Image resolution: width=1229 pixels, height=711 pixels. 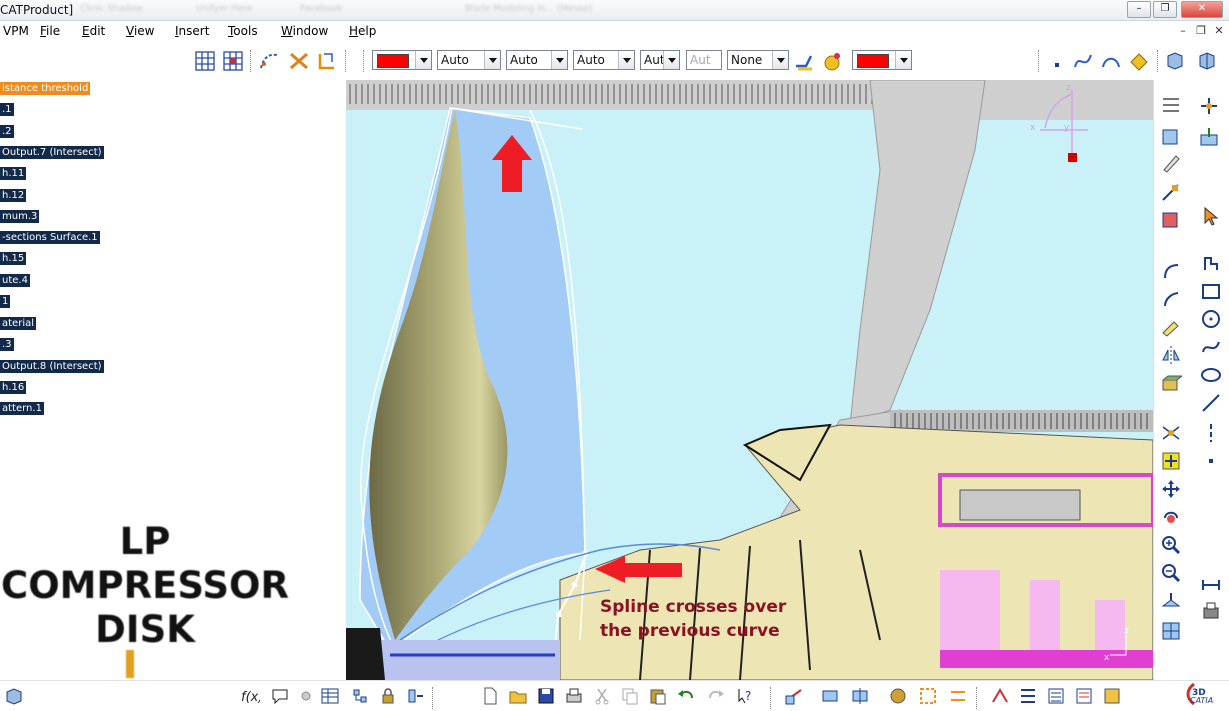 I want to click on swap-visible-icon, so click(x=958, y=696).